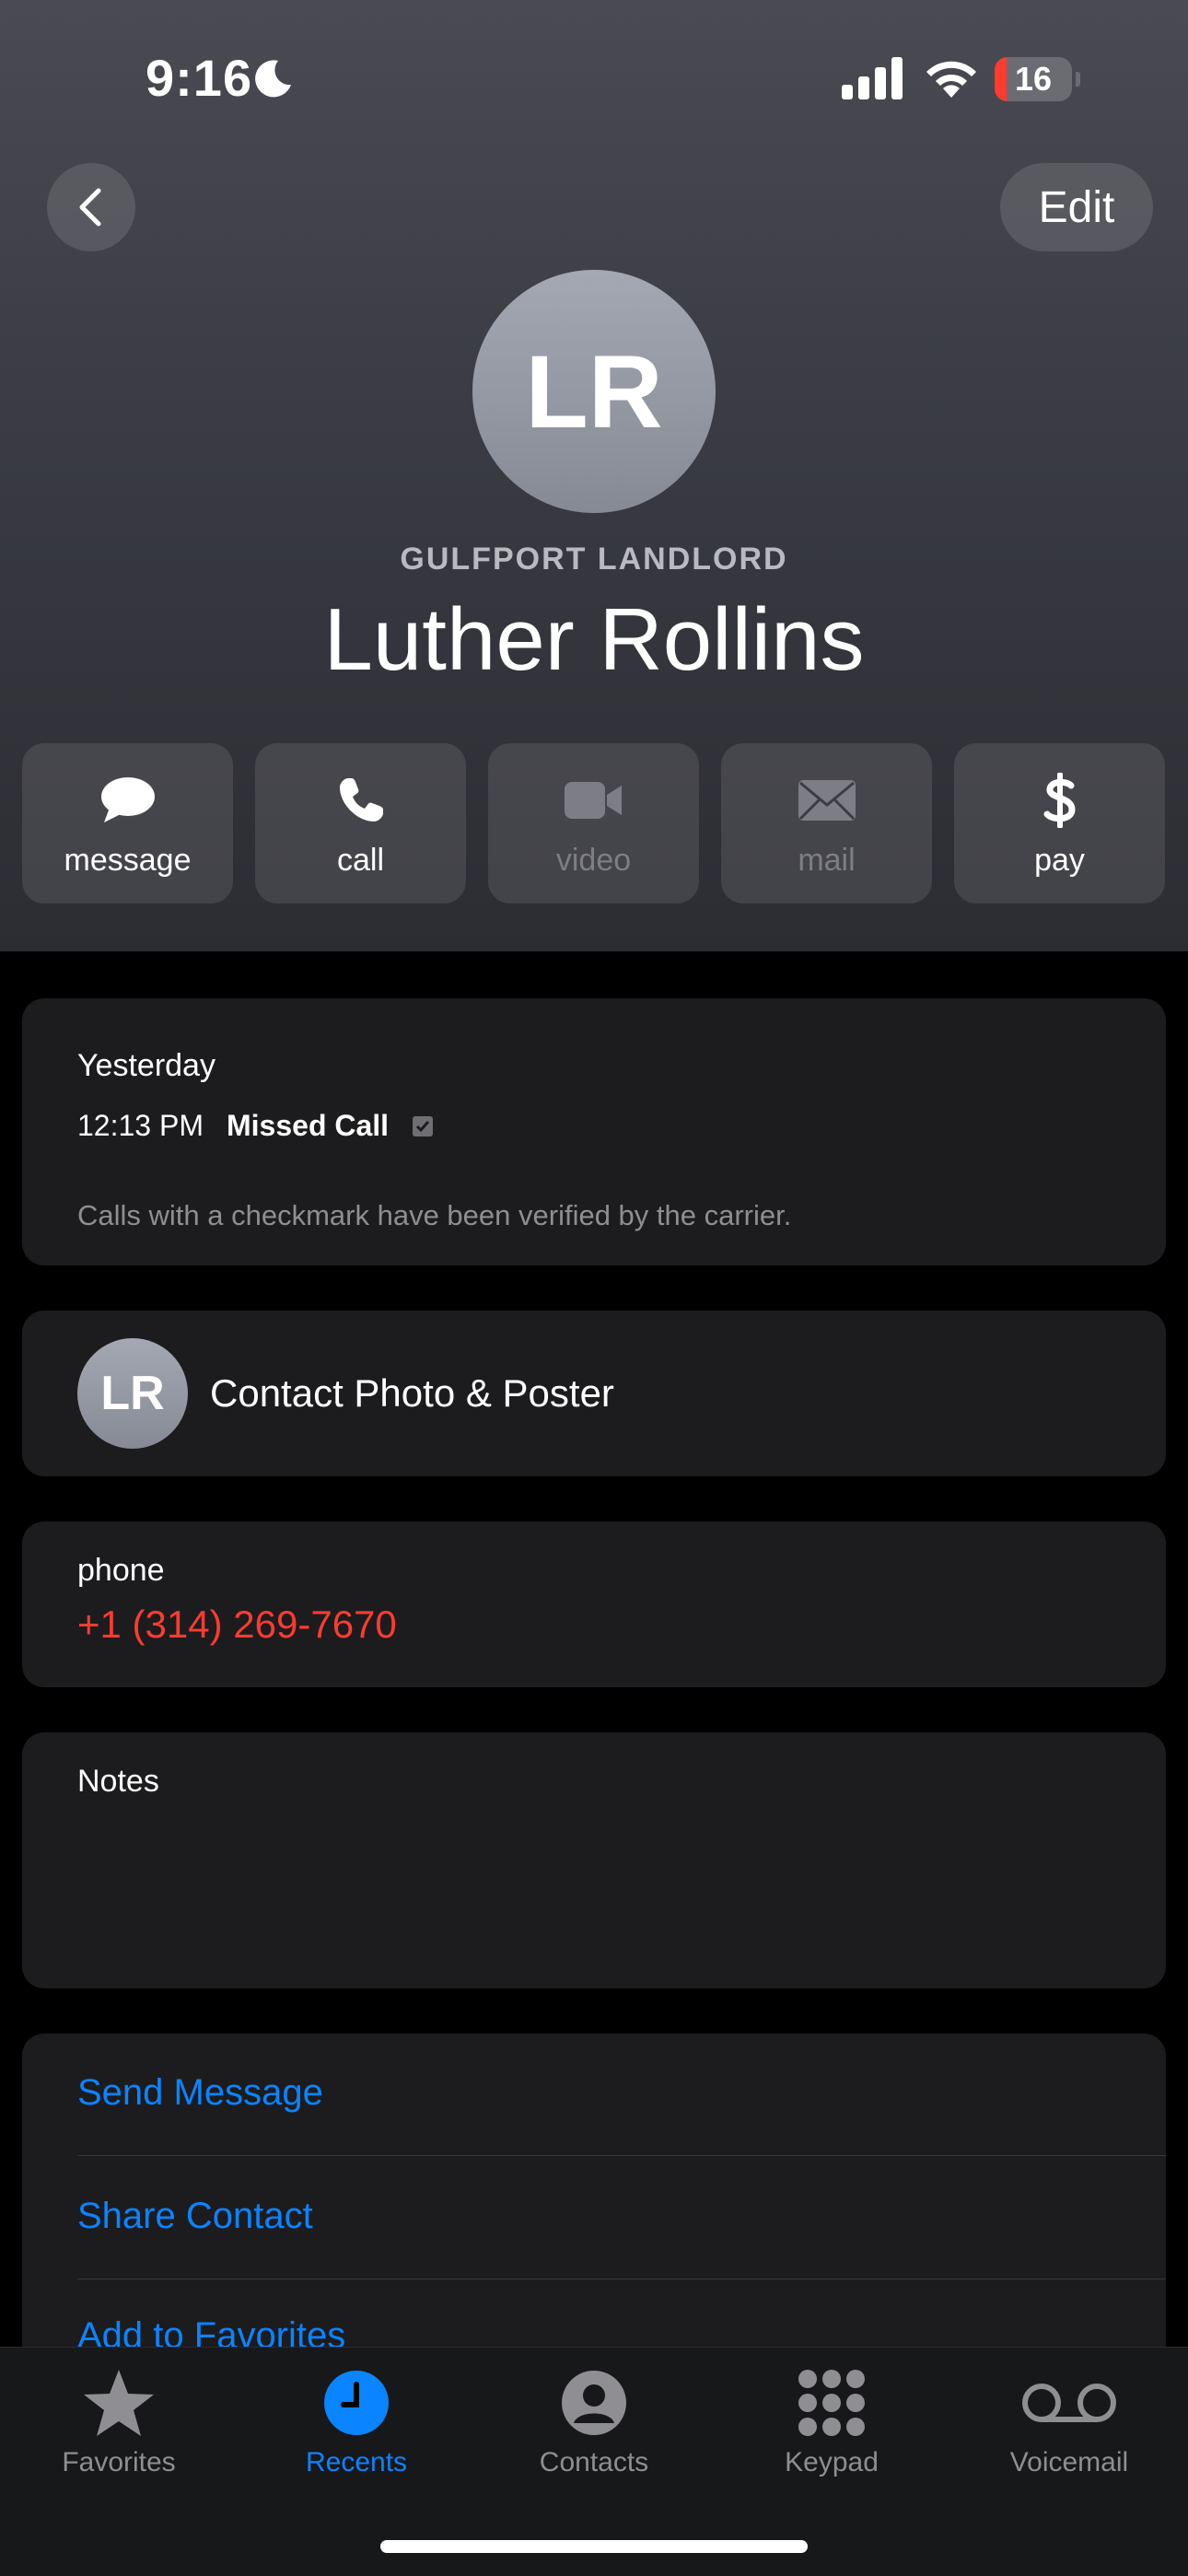 The image size is (1188, 2576). Describe the element at coordinates (594, 1604) in the screenshot. I see `phone-card: phone +1 (314) 269-7670` at that location.